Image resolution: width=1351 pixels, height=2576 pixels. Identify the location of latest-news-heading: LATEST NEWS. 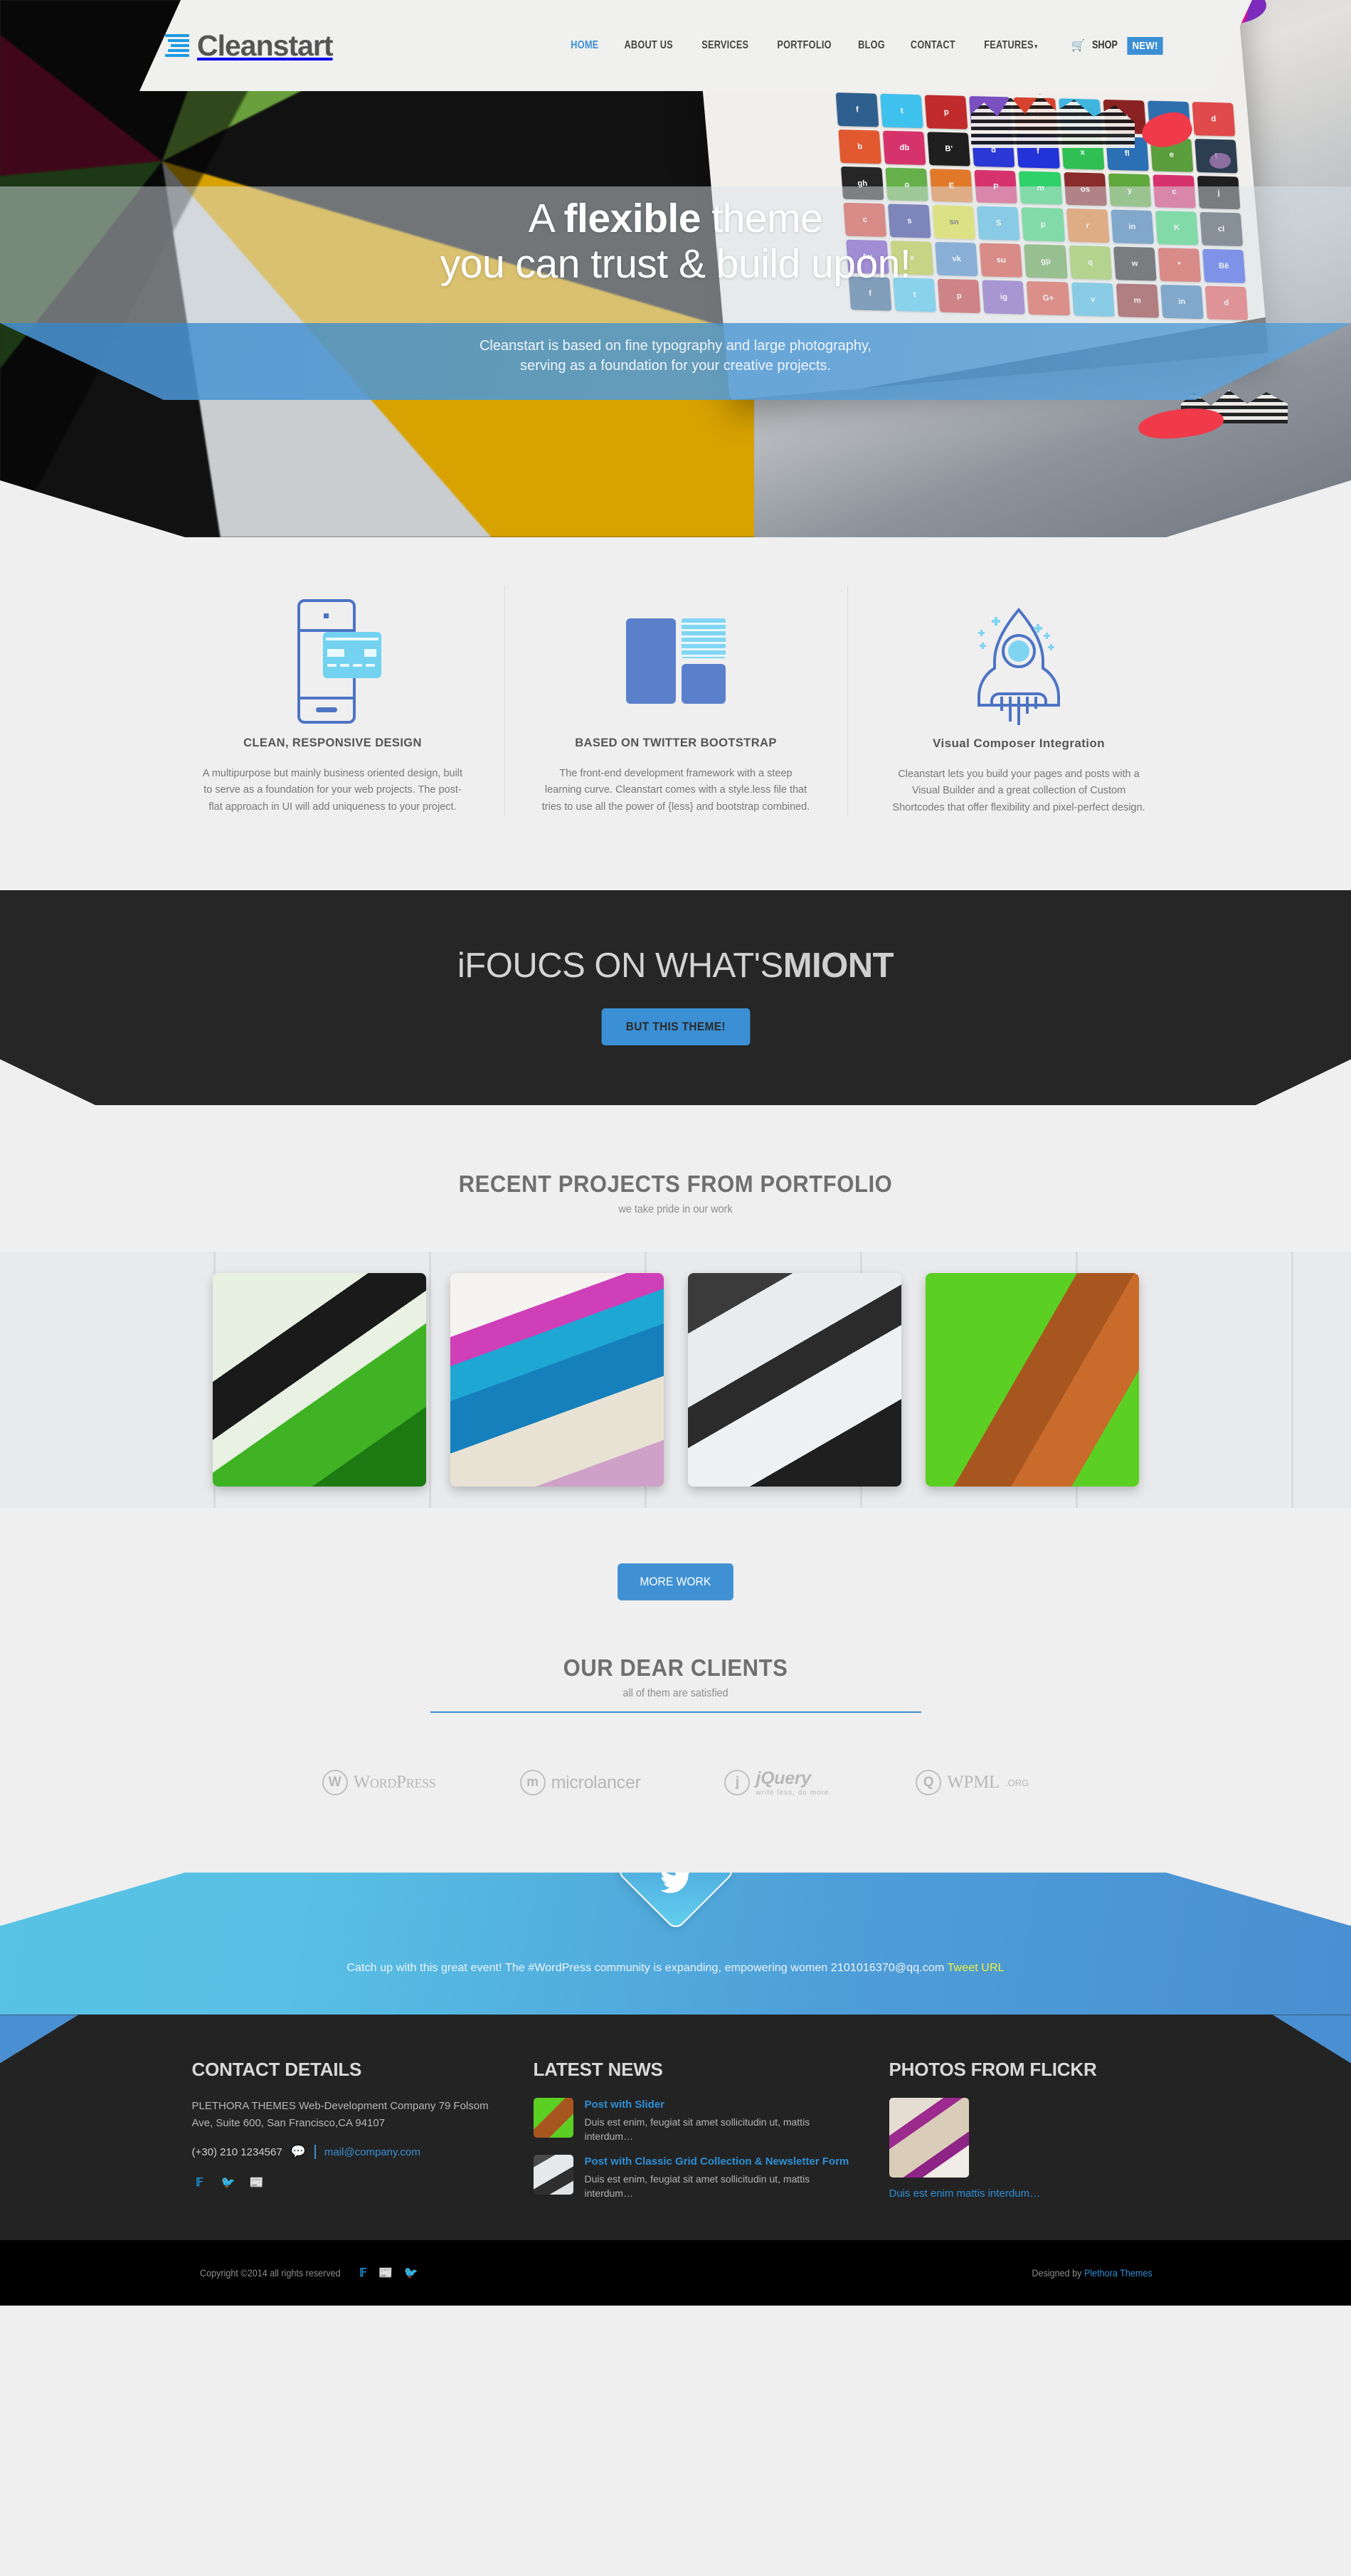
(598, 2070).